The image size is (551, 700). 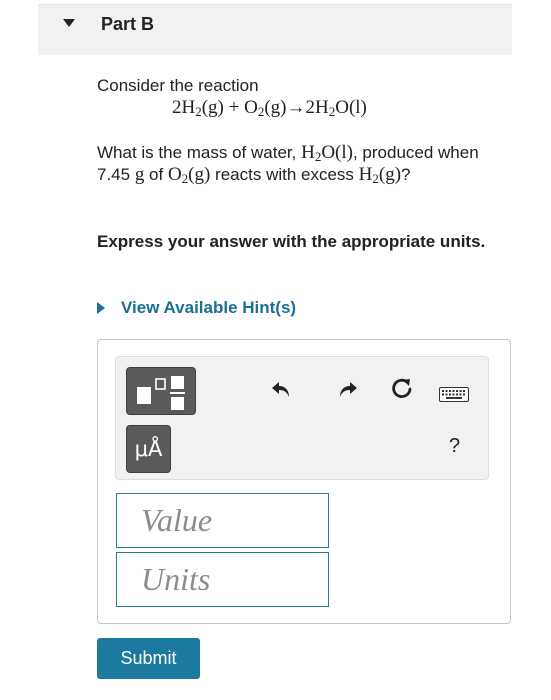 What do you see at coordinates (302, 418) in the screenshot?
I see `math-toolbar: μÅ ?` at bounding box center [302, 418].